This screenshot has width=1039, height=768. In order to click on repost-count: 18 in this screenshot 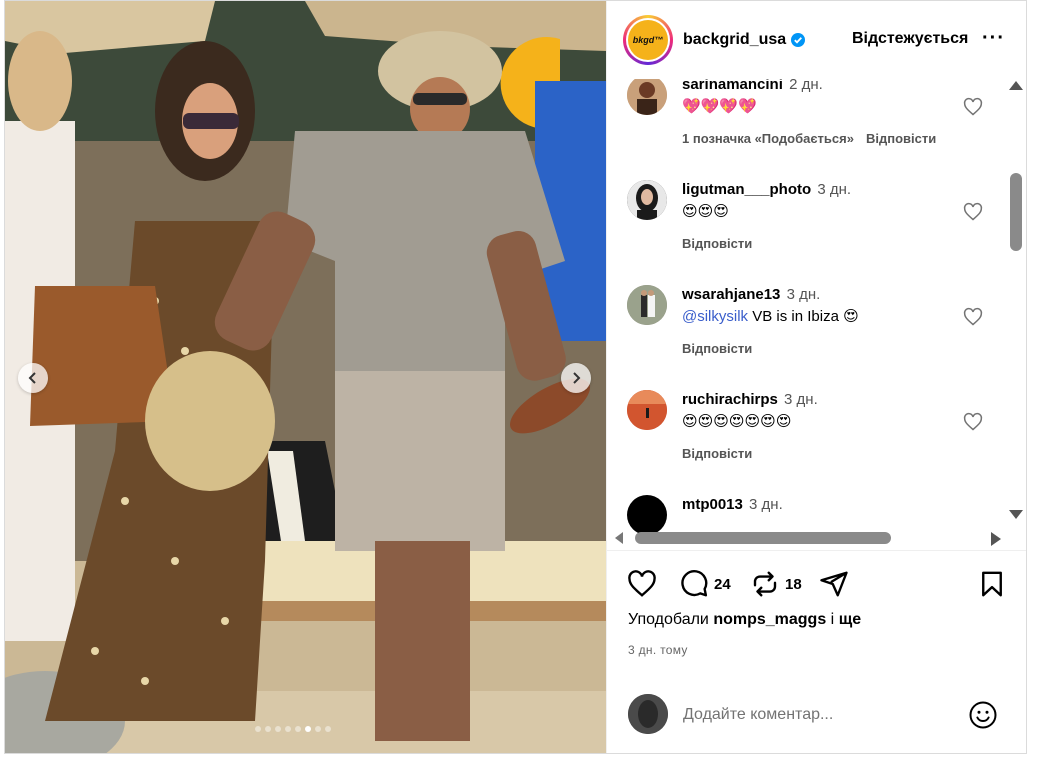, I will do `click(793, 584)`.